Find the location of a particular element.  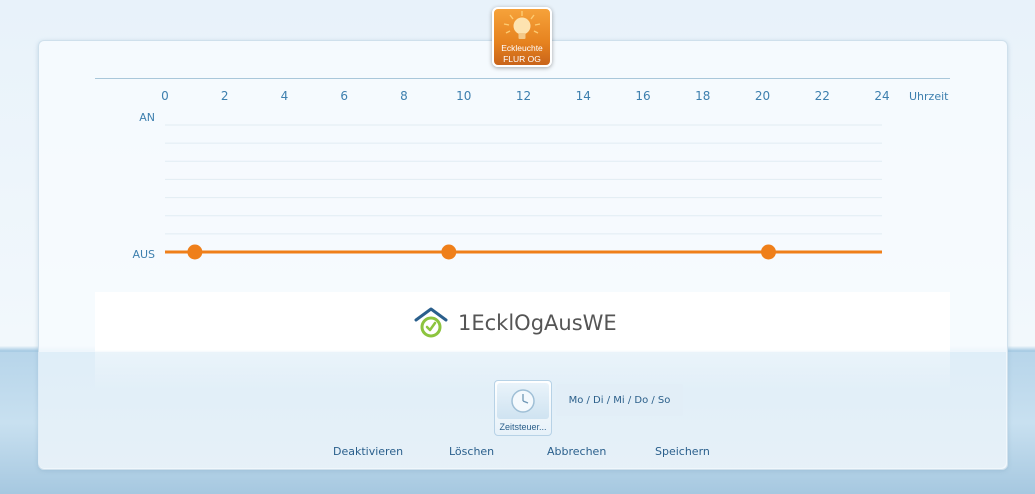

schedule-title: 1EcklOgAusWE is located at coordinates (515, 323).